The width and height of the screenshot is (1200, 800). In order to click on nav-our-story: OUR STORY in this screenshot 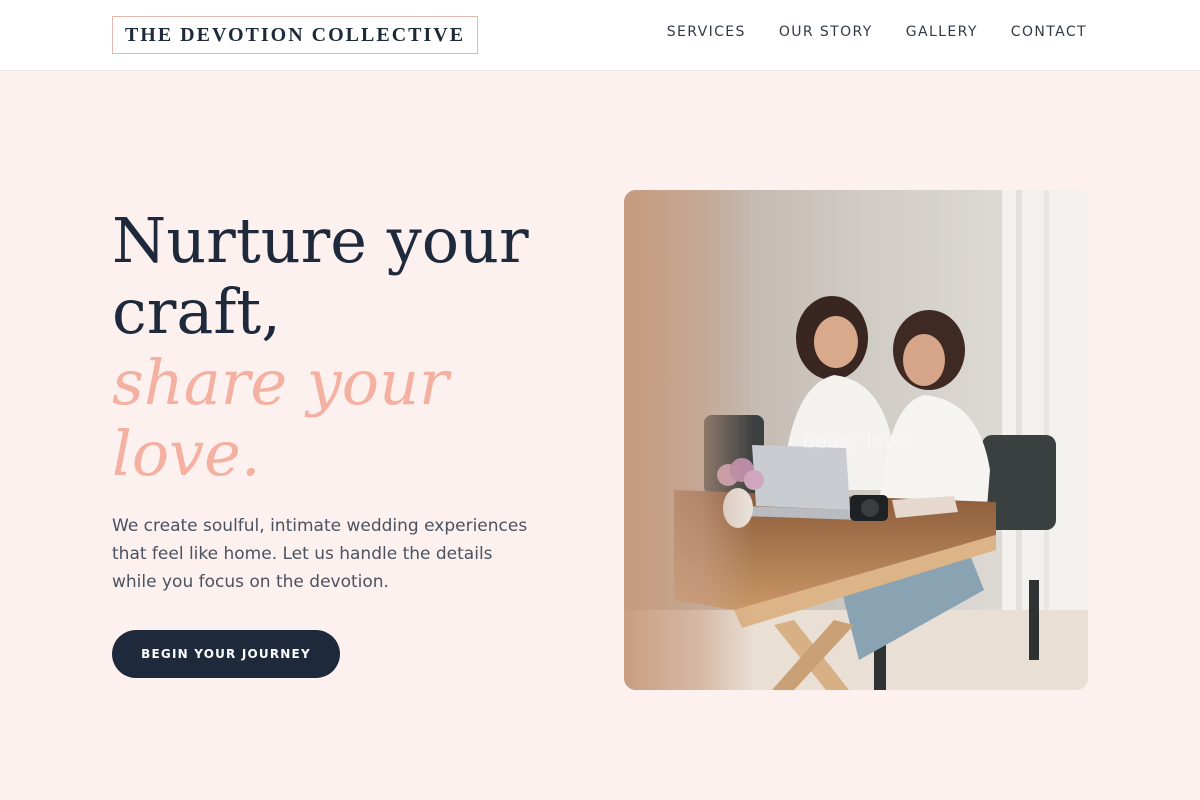, I will do `click(826, 32)`.